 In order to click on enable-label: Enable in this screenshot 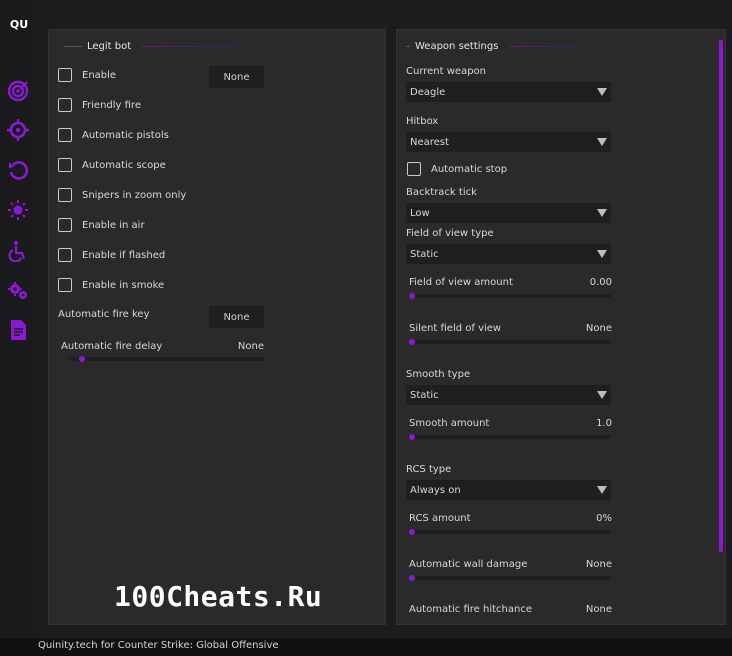, I will do `click(99, 75)`.